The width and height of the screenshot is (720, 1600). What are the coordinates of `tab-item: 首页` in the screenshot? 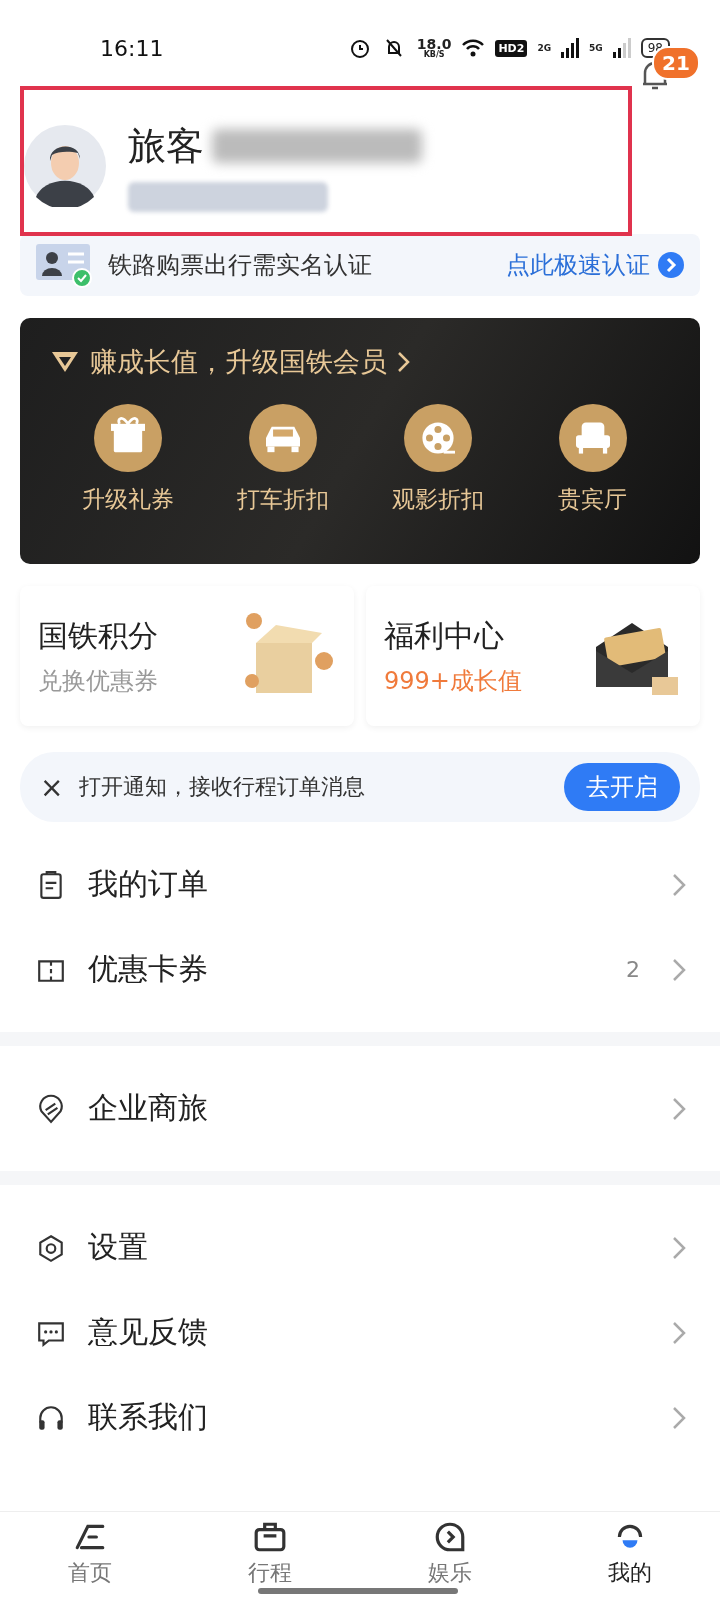 It's located at (90, 1556).